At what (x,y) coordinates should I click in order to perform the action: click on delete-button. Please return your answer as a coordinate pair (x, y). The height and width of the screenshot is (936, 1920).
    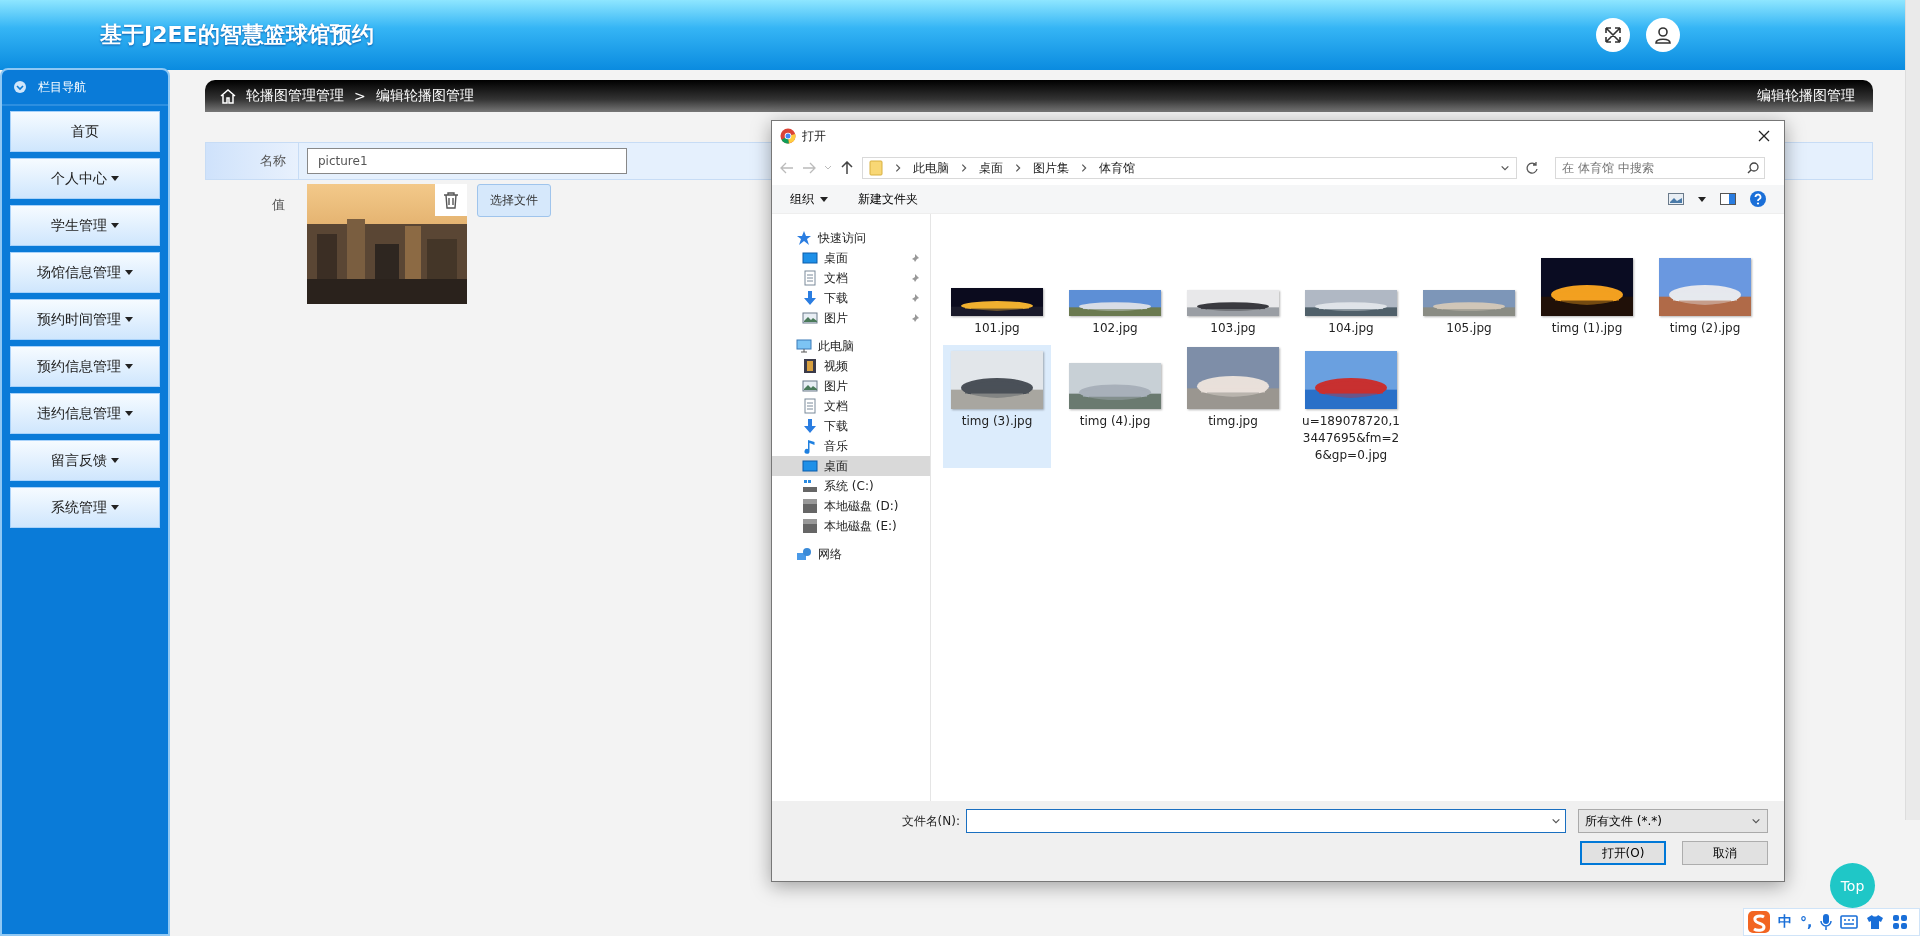
    Looking at the image, I should click on (451, 200).